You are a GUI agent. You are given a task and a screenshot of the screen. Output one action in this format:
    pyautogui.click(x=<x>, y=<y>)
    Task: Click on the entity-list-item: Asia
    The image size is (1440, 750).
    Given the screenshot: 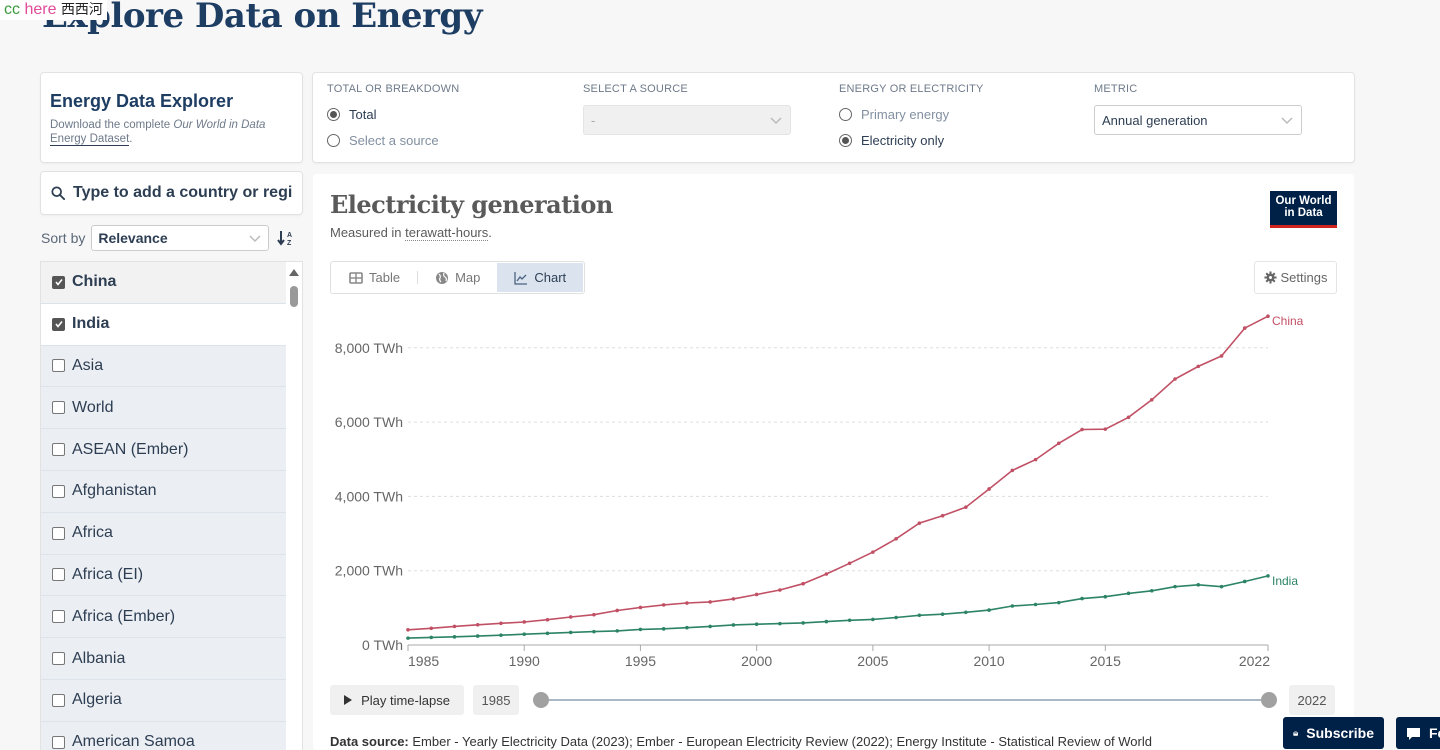 What is the action you would take?
    pyautogui.click(x=163, y=366)
    